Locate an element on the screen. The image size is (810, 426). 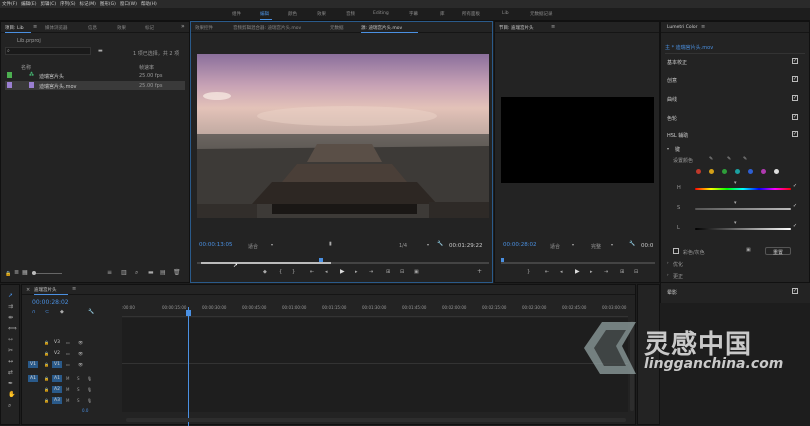
section-creative-checkbox: ✓ is located at coordinates (795, 79).